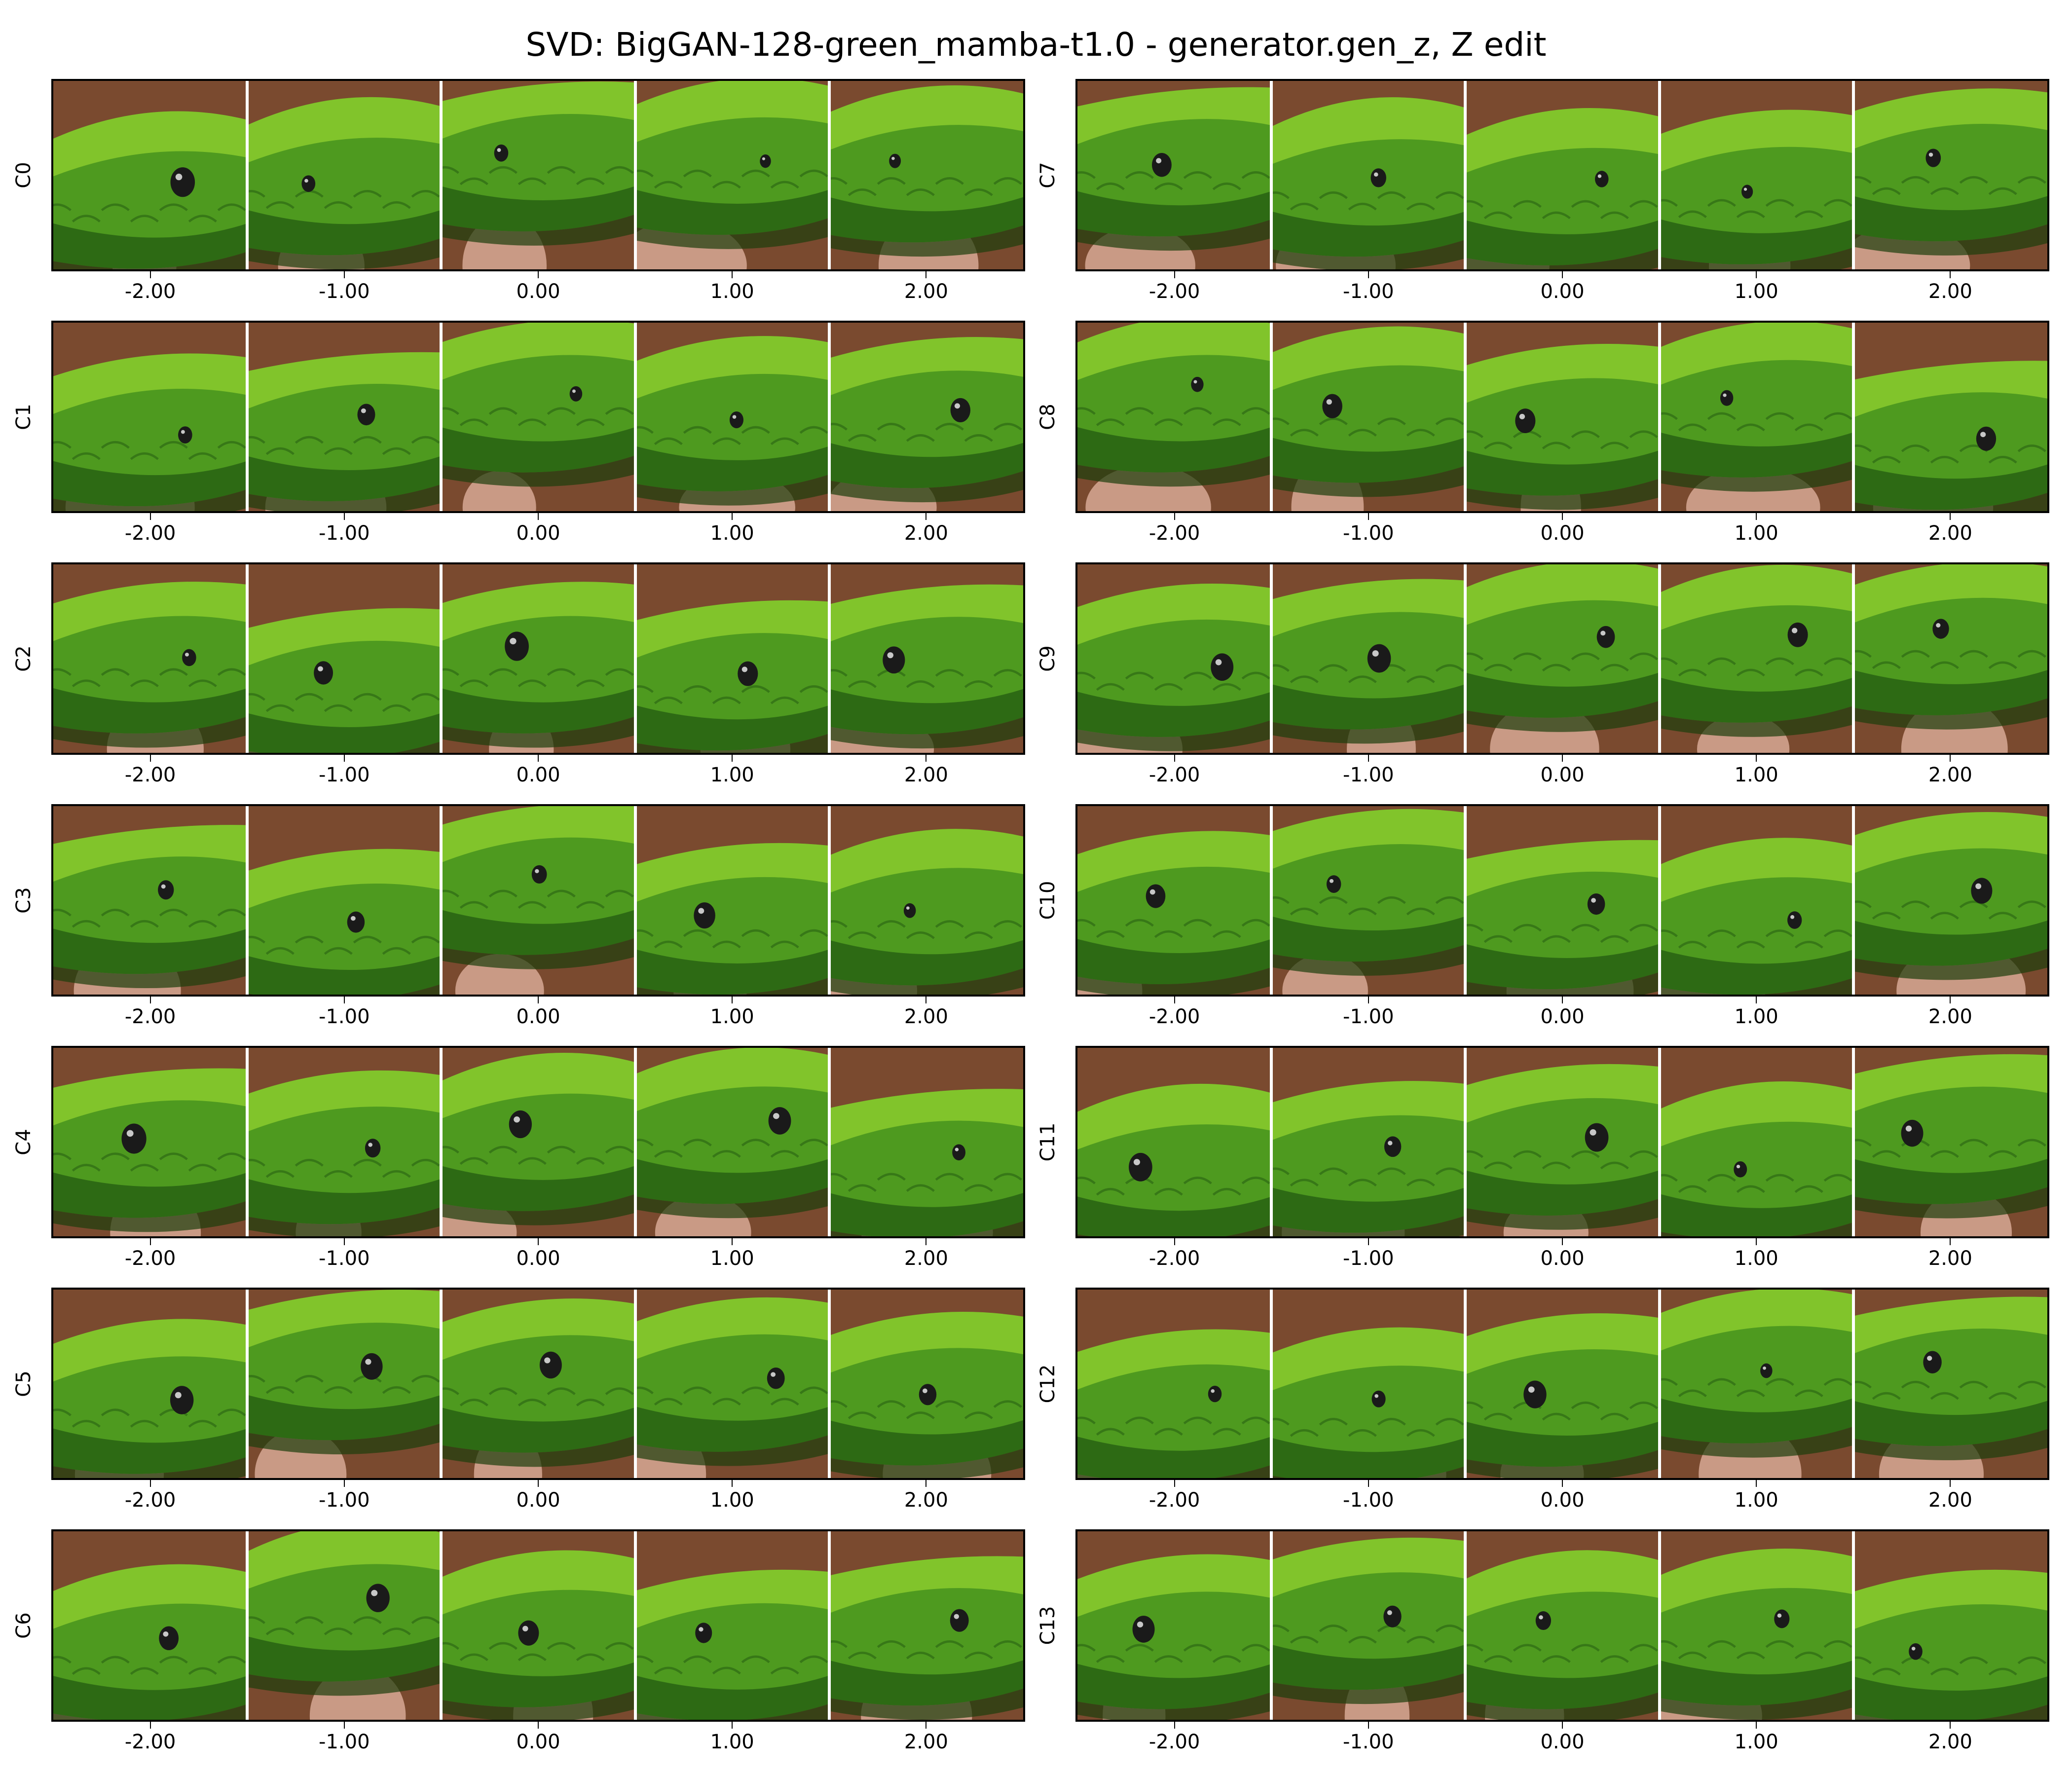 The width and height of the screenshot is (2072, 1776). I want to click on component-label: C11, so click(1048, 1142).